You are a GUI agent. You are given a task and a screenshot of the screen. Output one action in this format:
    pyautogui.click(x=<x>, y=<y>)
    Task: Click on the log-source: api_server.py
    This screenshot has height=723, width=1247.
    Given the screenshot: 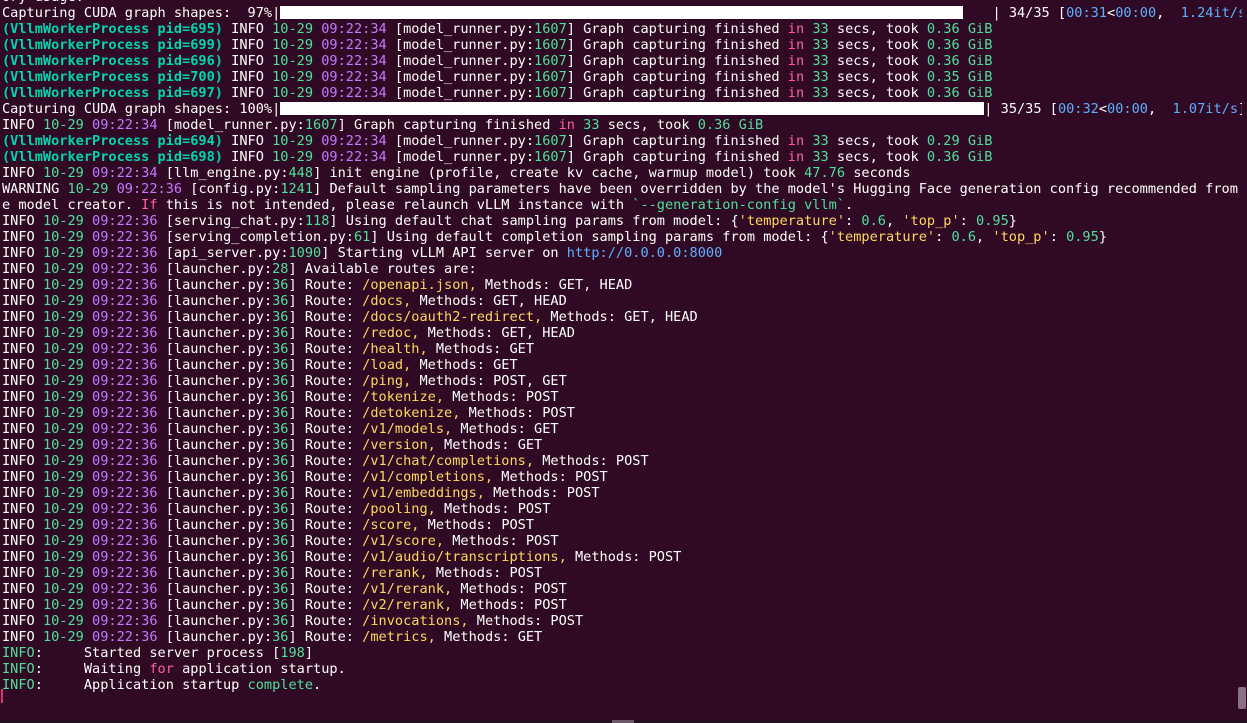 What is the action you would take?
    pyautogui.click(x=227, y=253)
    